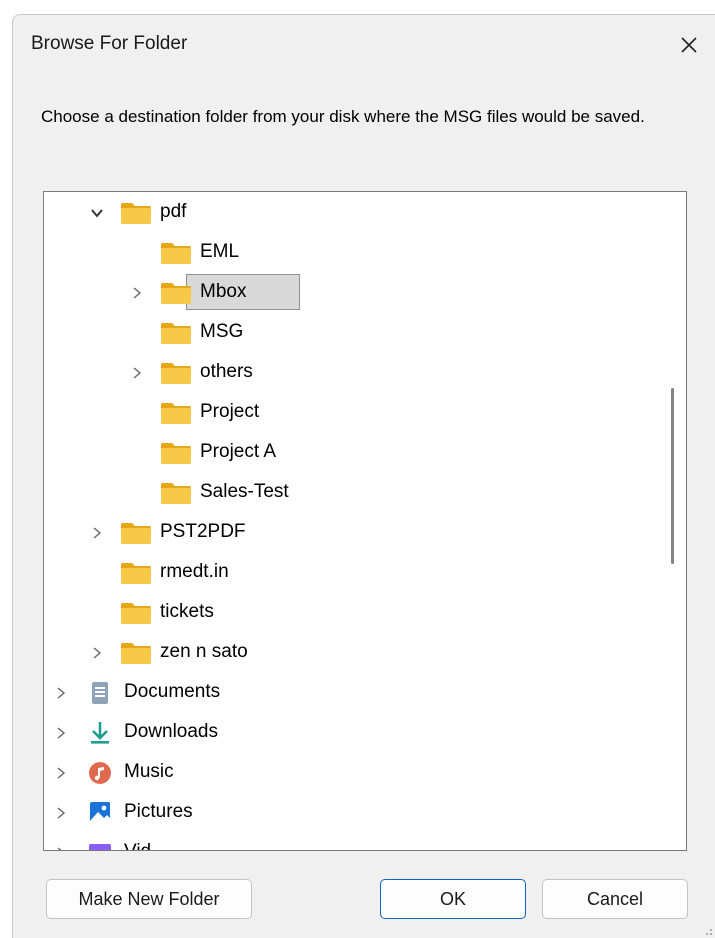  Describe the element at coordinates (100, 773) in the screenshot. I see `music-icon` at that location.